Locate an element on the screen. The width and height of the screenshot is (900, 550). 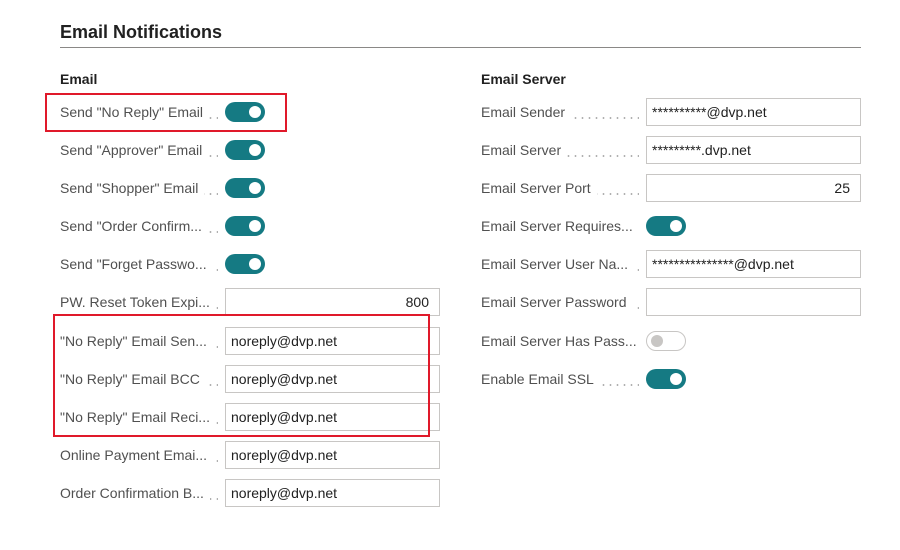
send-shopper-email-row: Send "Shopper" Email is located at coordinates (139, 188).